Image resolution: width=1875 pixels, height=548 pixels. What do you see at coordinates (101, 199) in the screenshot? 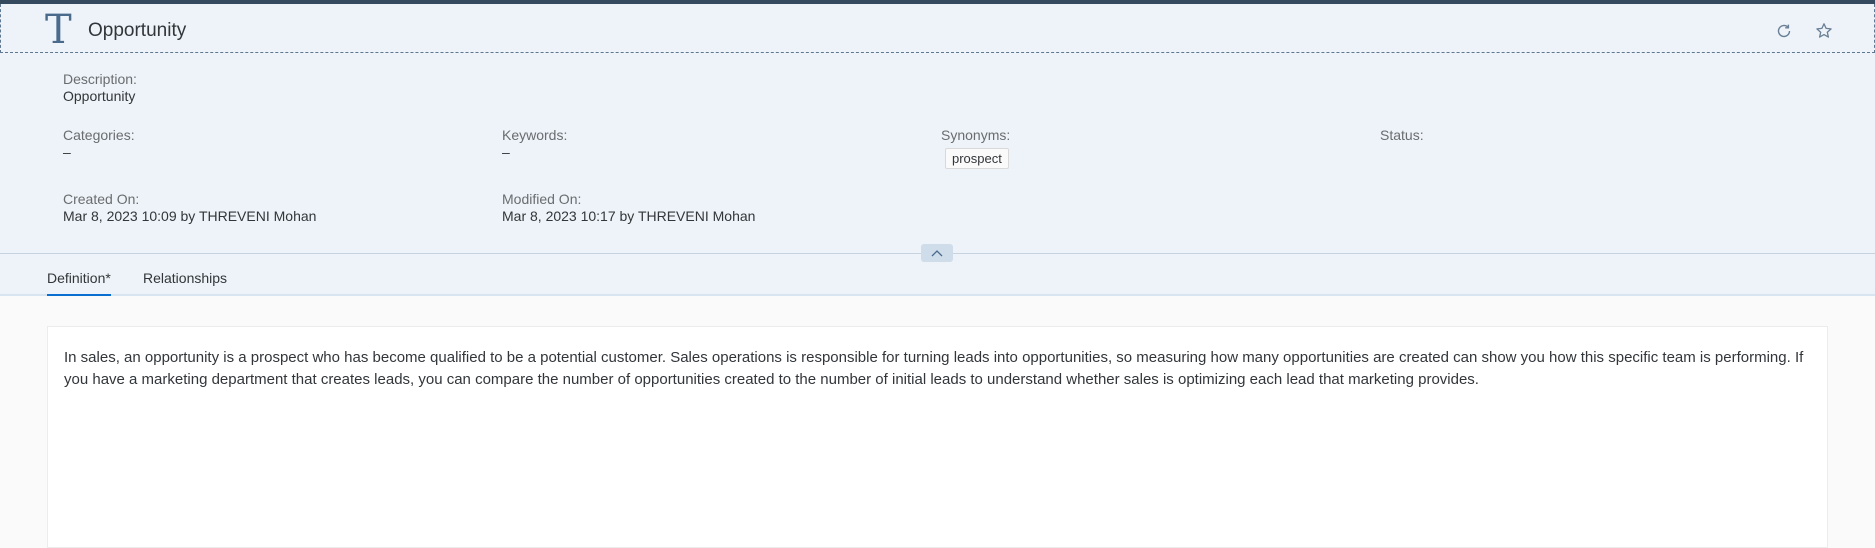
I see `created-on-label: Created On:` at bounding box center [101, 199].